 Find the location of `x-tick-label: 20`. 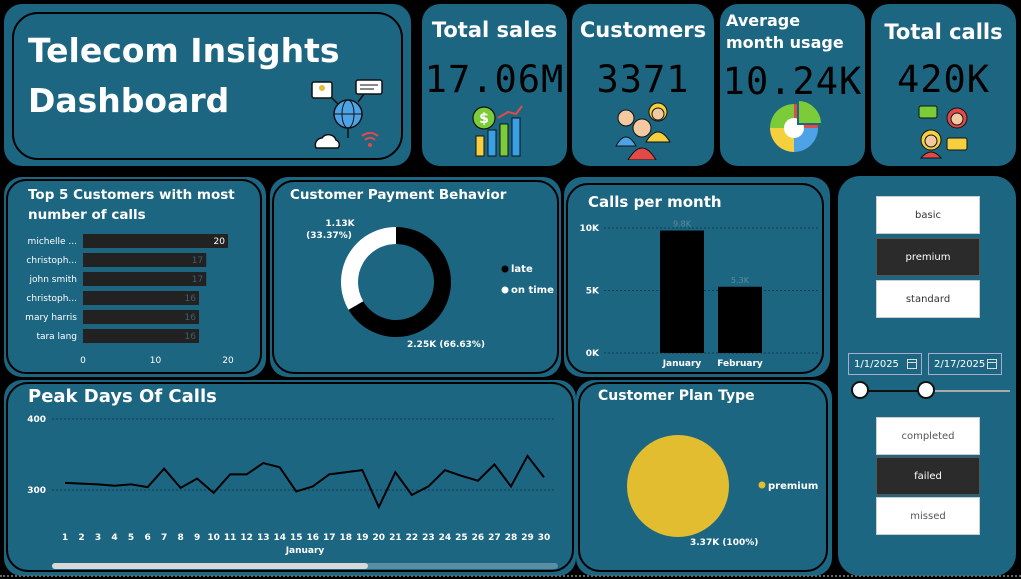

x-tick-label: 20 is located at coordinates (228, 361).